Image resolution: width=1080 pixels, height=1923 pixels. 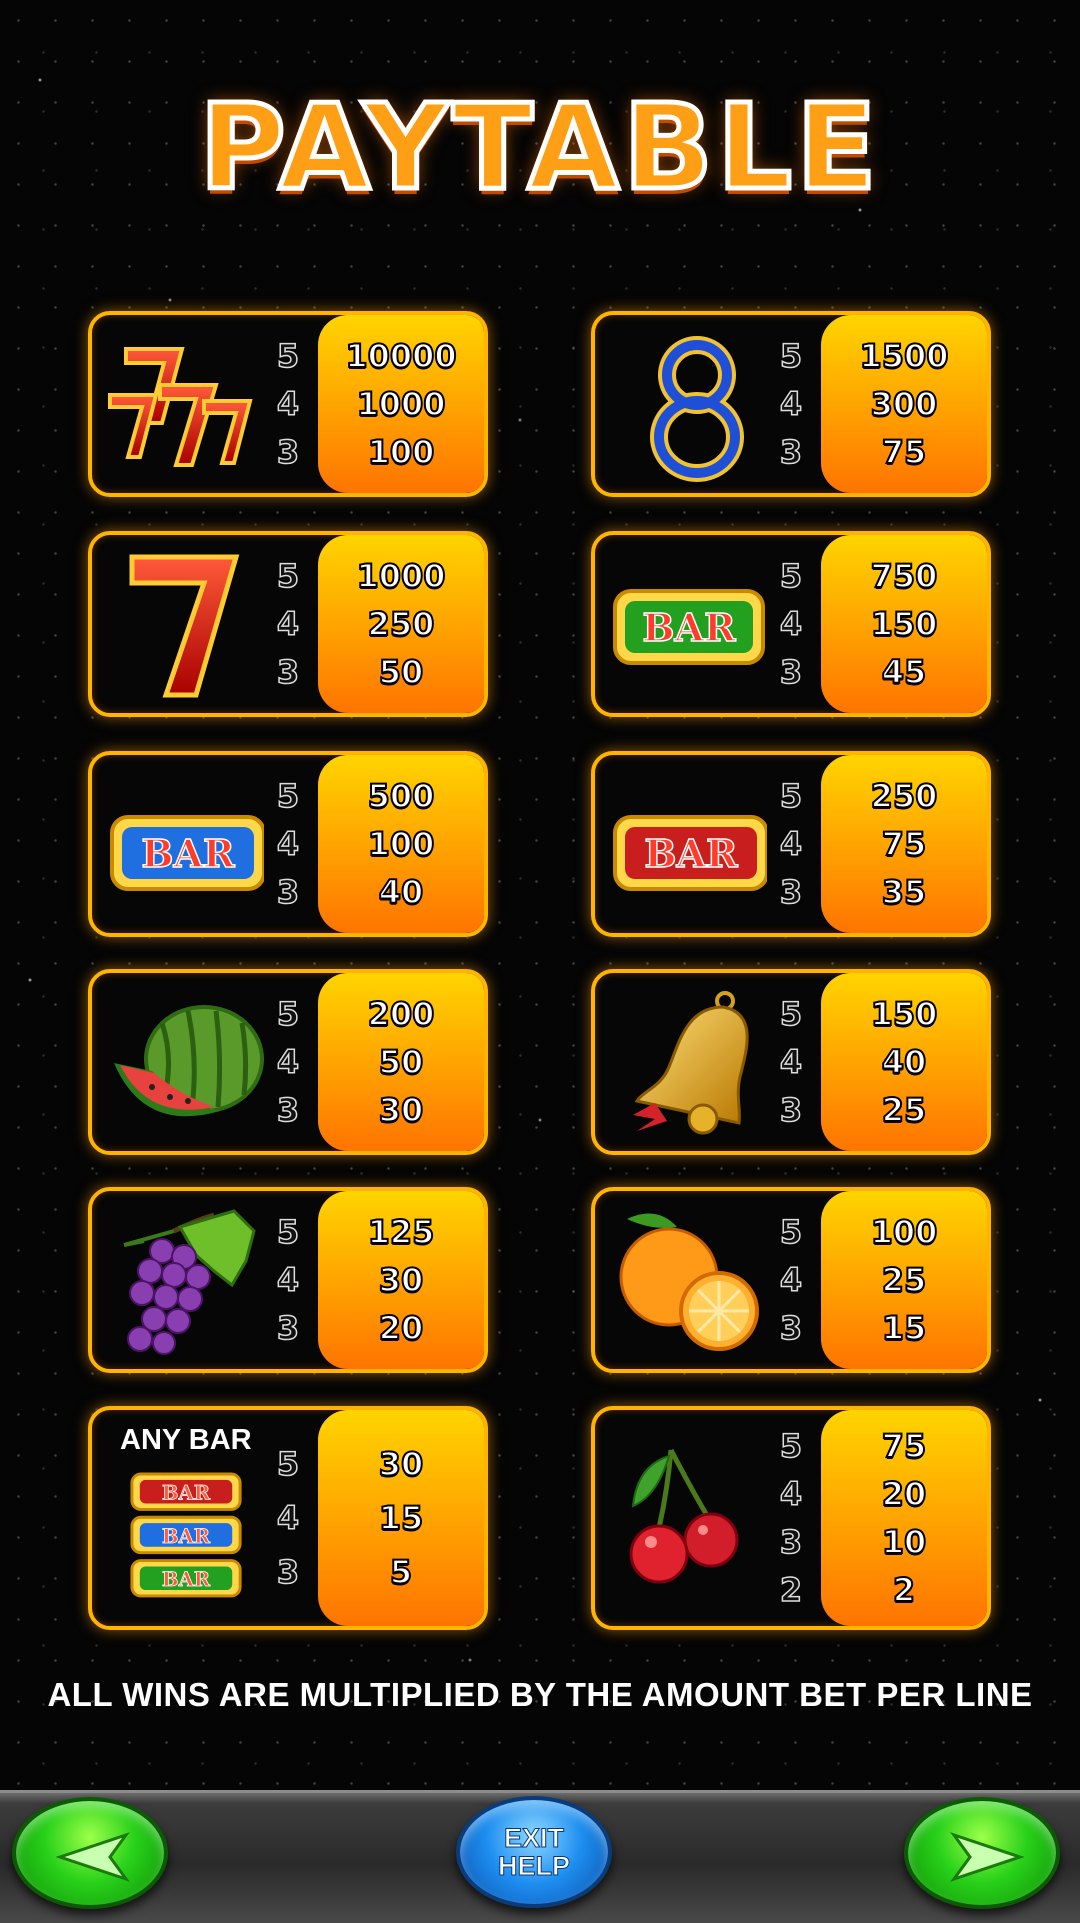 I want to click on paytable-panel-grapes: 543 125 30 20, so click(x=288, y=1280).